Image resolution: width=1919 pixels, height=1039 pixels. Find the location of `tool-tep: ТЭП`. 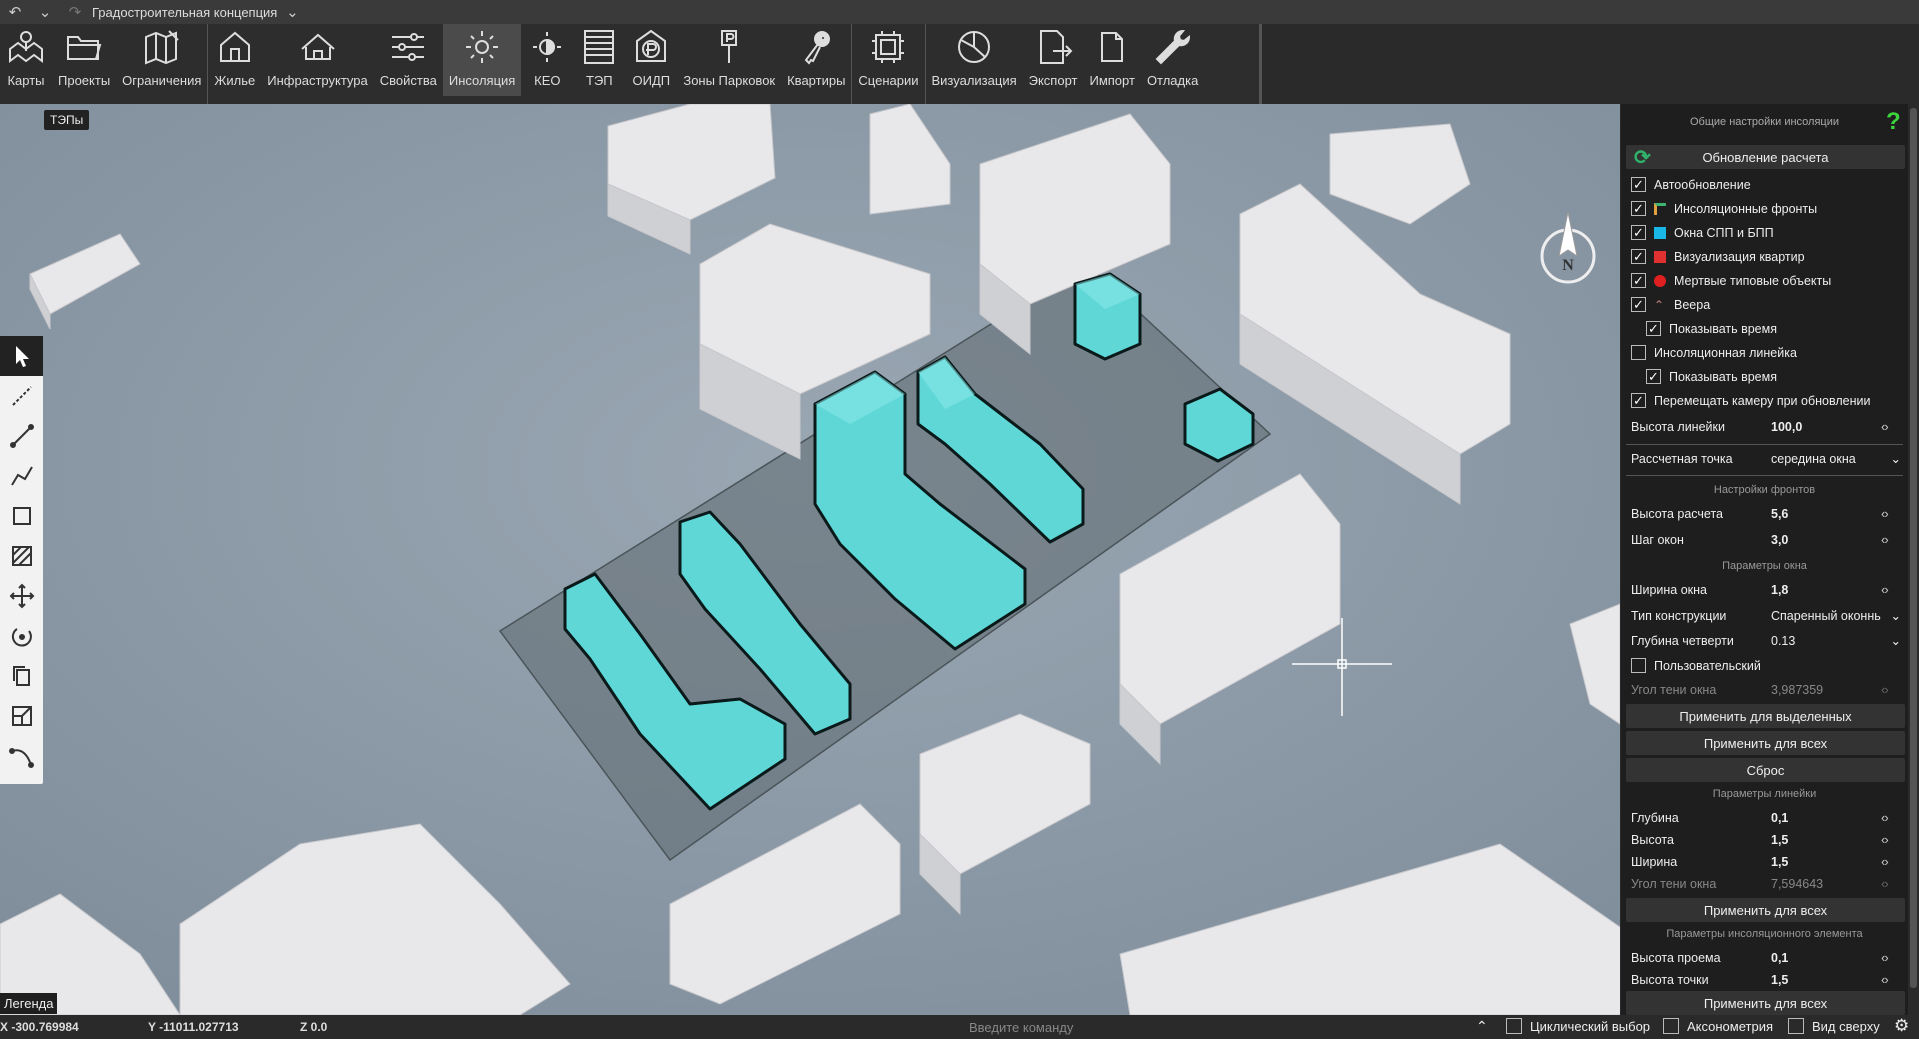

tool-tep: ТЭП is located at coordinates (599, 60).